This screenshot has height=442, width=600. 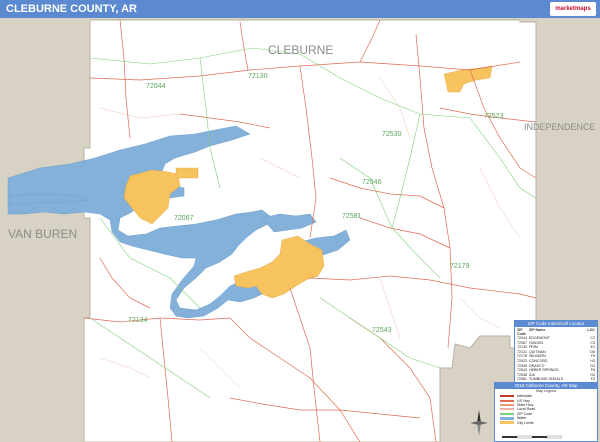 I want to click on zip-label: 72581, so click(x=352, y=216).